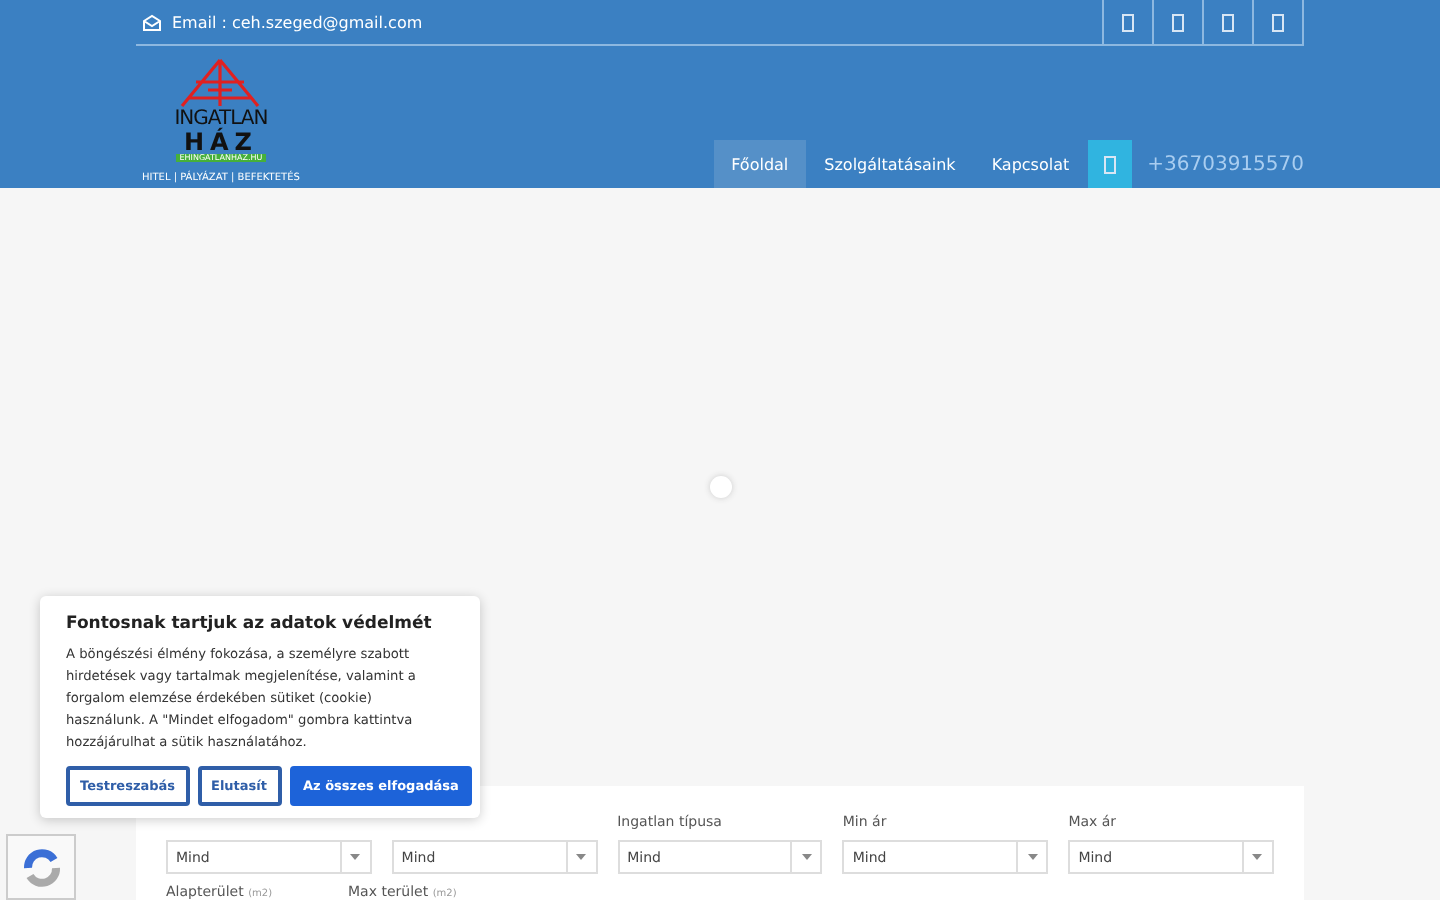 Image resolution: width=1440 pixels, height=900 pixels. I want to click on dialog-title: Fontosnak tartjuk az adatok védelmét, so click(250, 624).